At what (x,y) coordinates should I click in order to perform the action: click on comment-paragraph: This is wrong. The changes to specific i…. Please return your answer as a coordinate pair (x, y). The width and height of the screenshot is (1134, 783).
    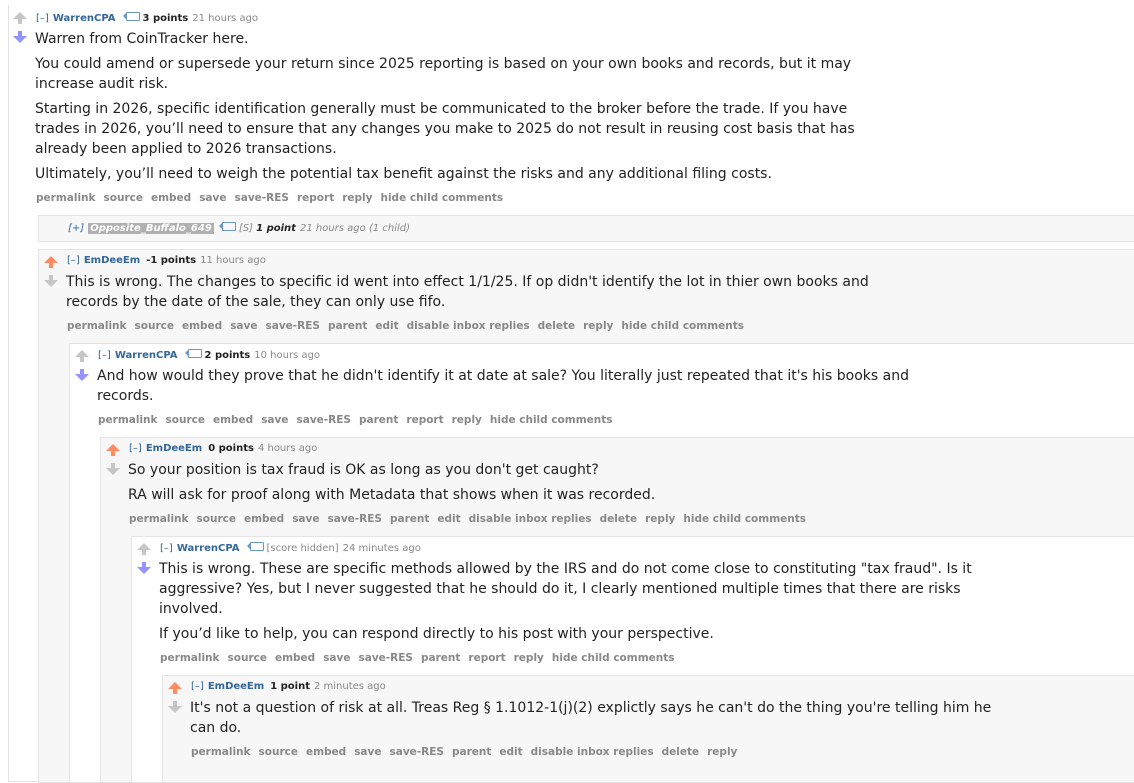
    Looking at the image, I should click on (467, 292).